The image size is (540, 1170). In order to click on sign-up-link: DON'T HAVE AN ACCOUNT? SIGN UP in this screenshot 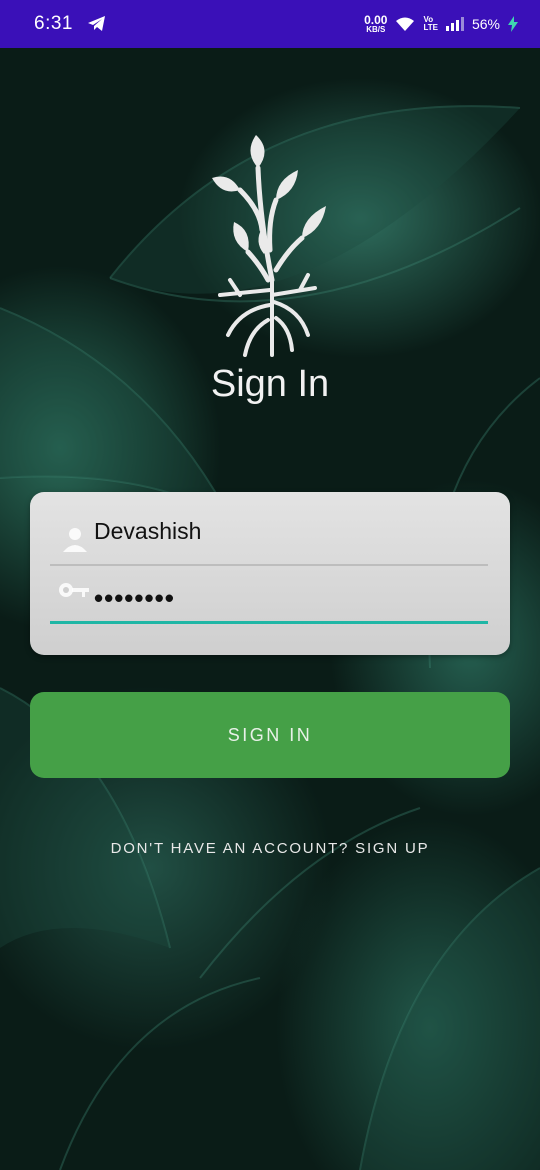, I will do `click(270, 848)`.